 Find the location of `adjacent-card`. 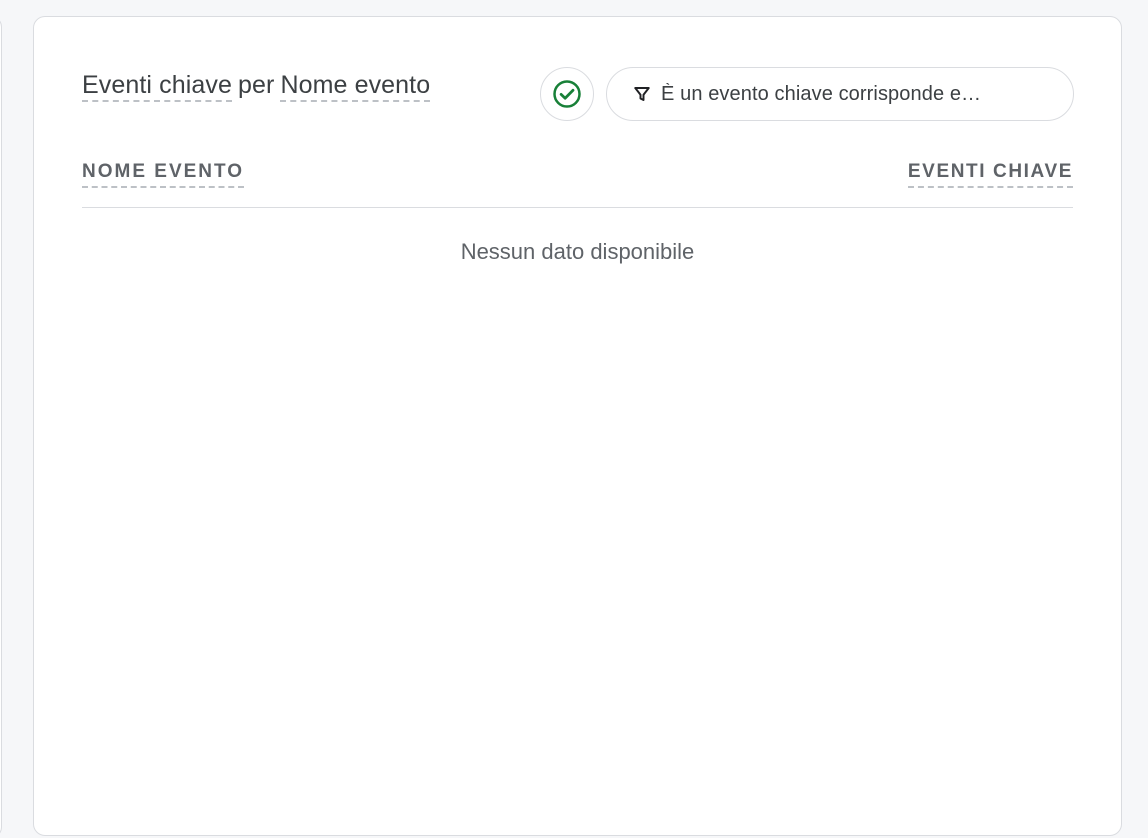

adjacent-card is located at coordinates (1, 427).